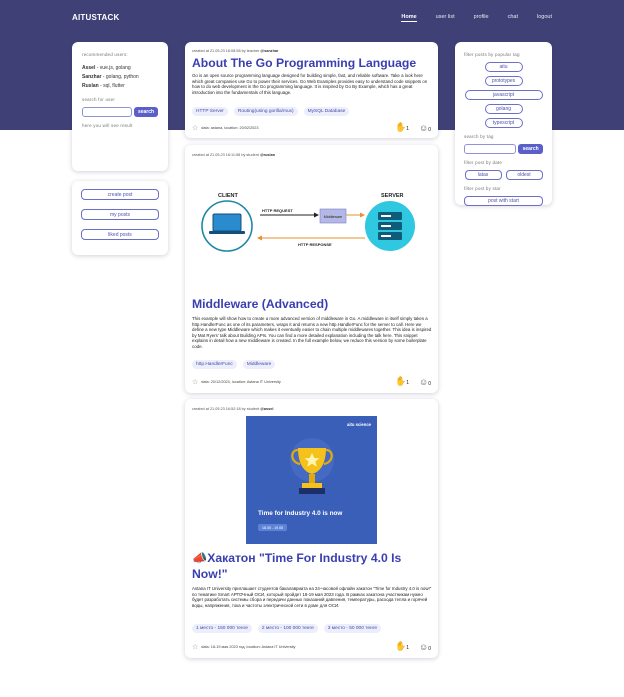  What do you see at coordinates (219, 155) in the screenshot?
I see `post-created-at: created at 21.05.23 16:11:58 by` at bounding box center [219, 155].